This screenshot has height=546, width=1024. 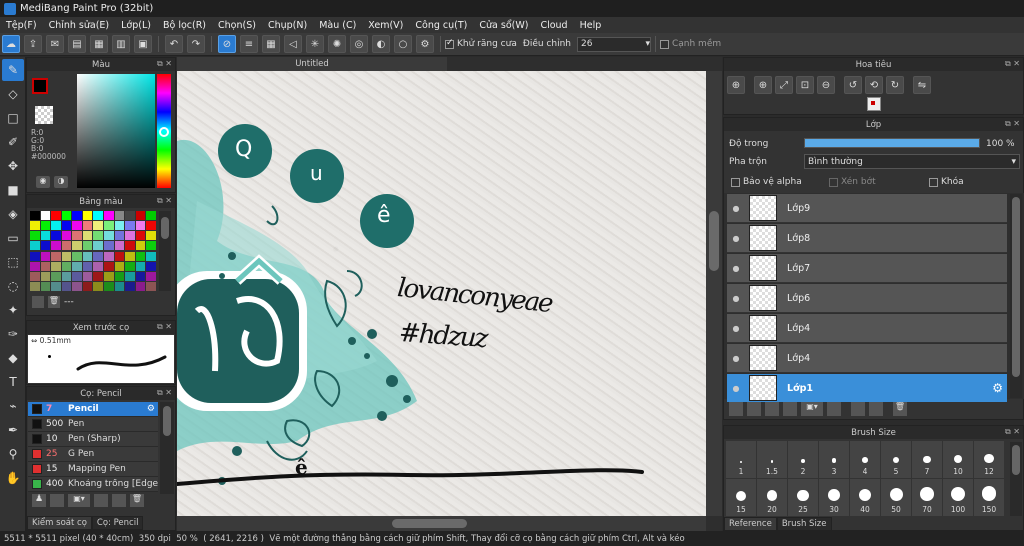 I want to click on brush-size-cell: 4, so click(x=865, y=459).